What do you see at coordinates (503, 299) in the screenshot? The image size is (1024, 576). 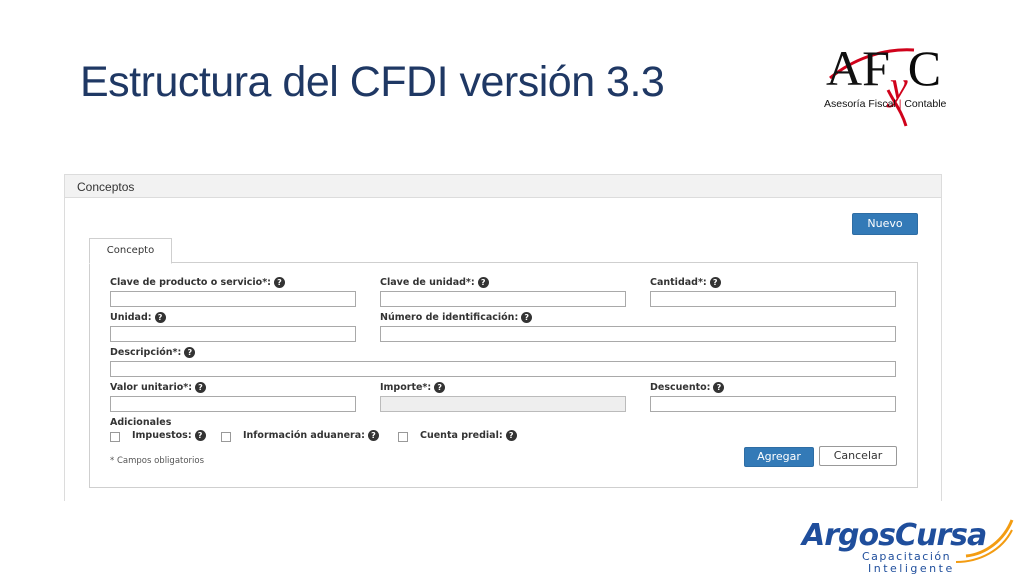 I see `clave-unidad-input` at bounding box center [503, 299].